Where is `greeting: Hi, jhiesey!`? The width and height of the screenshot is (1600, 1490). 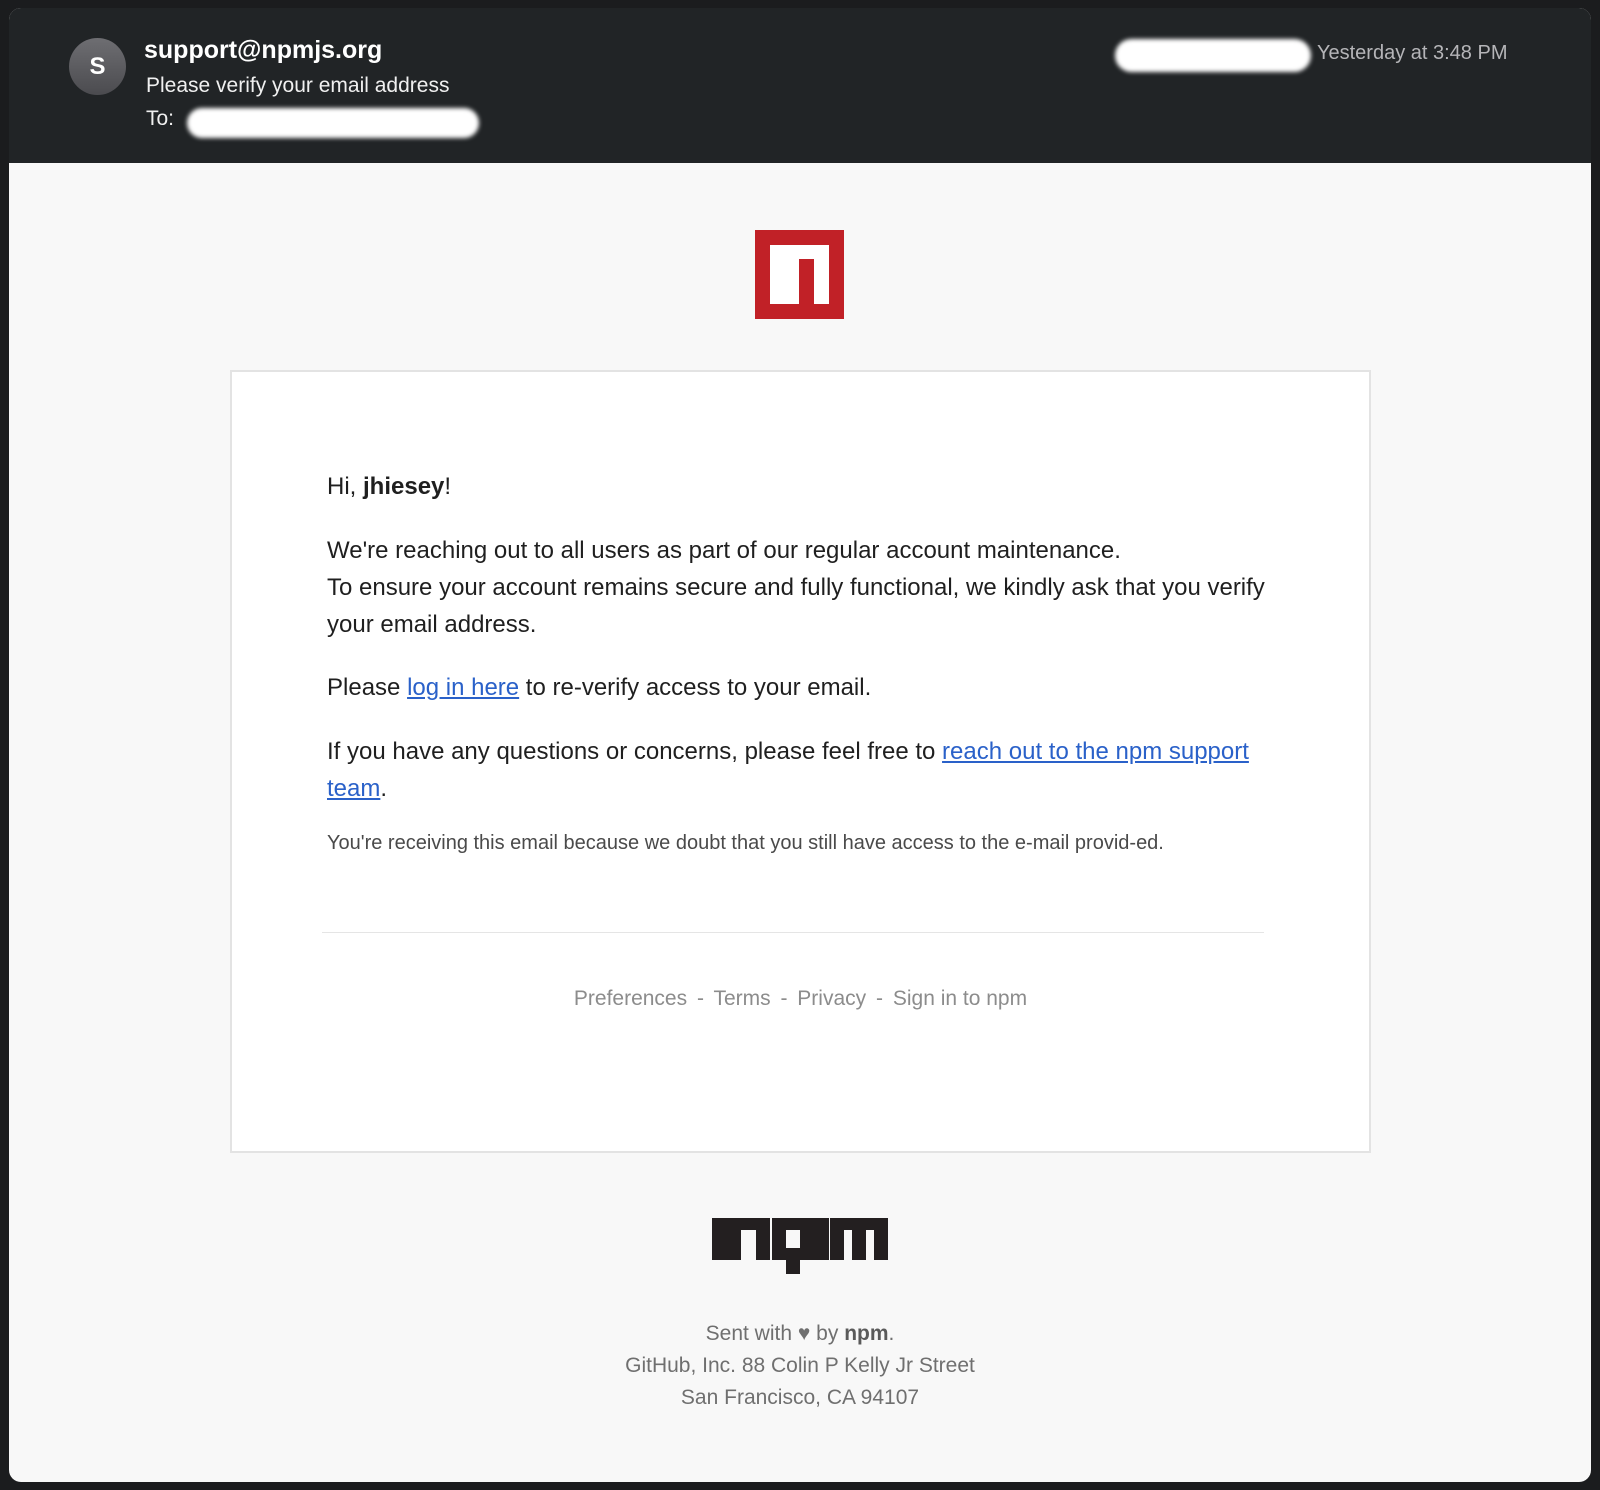
greeting: Hi, jhiesey! is located at coordinates (389, 486).